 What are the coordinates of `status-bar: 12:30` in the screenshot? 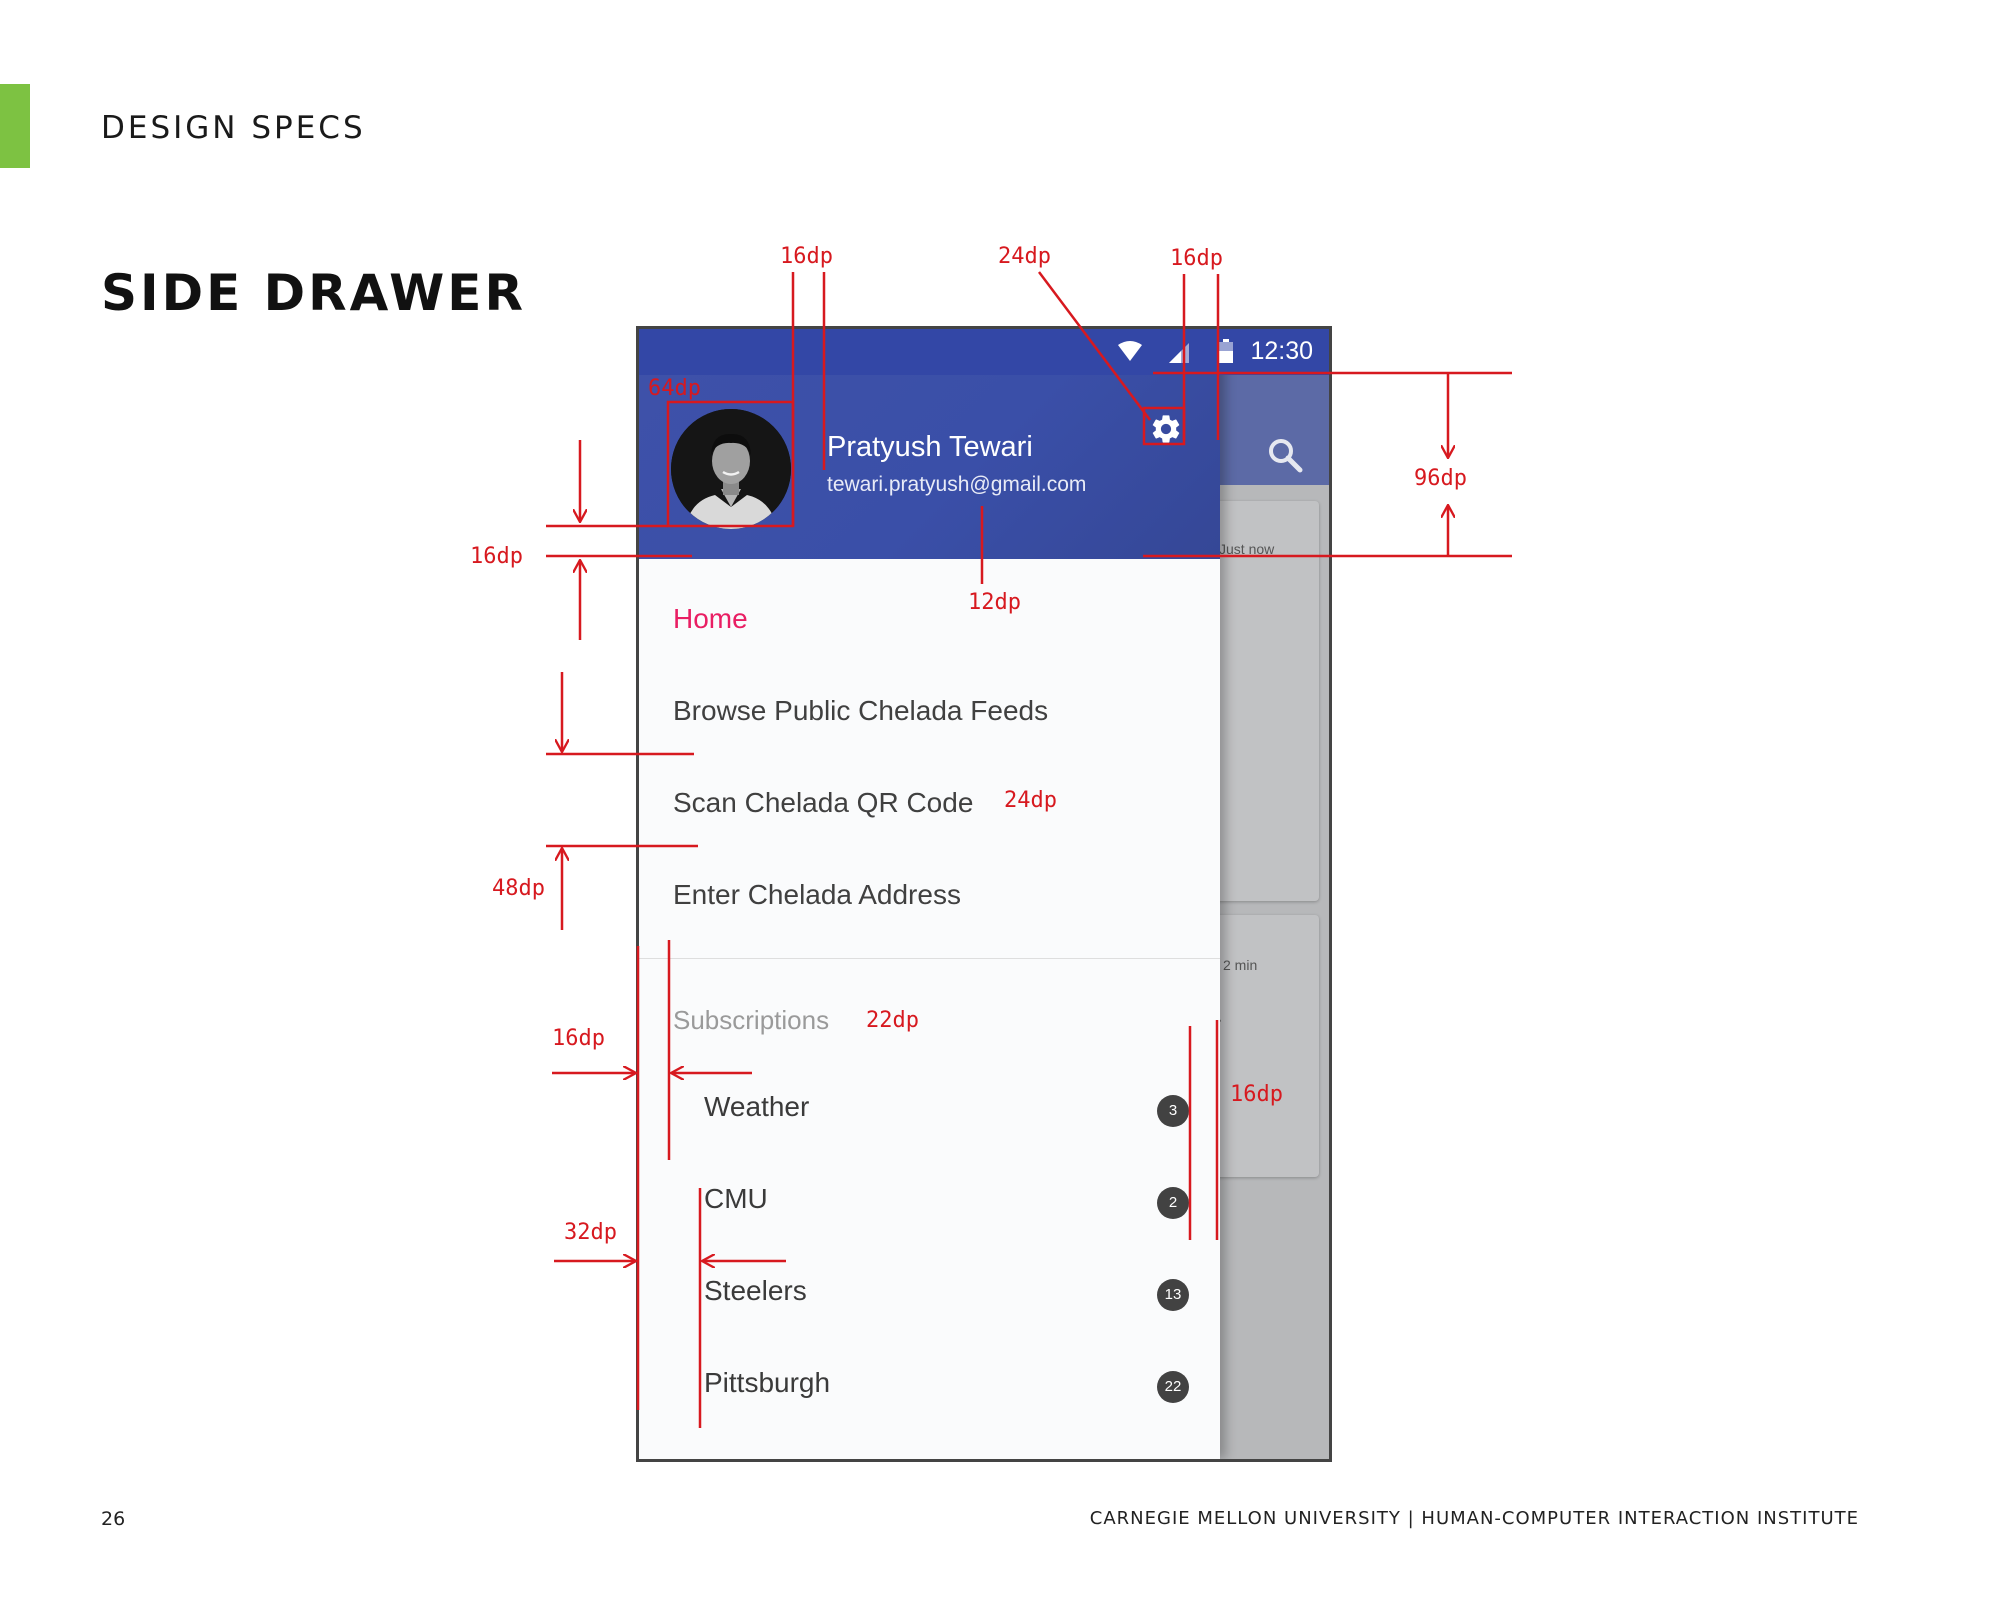 It's located at (984, 352).